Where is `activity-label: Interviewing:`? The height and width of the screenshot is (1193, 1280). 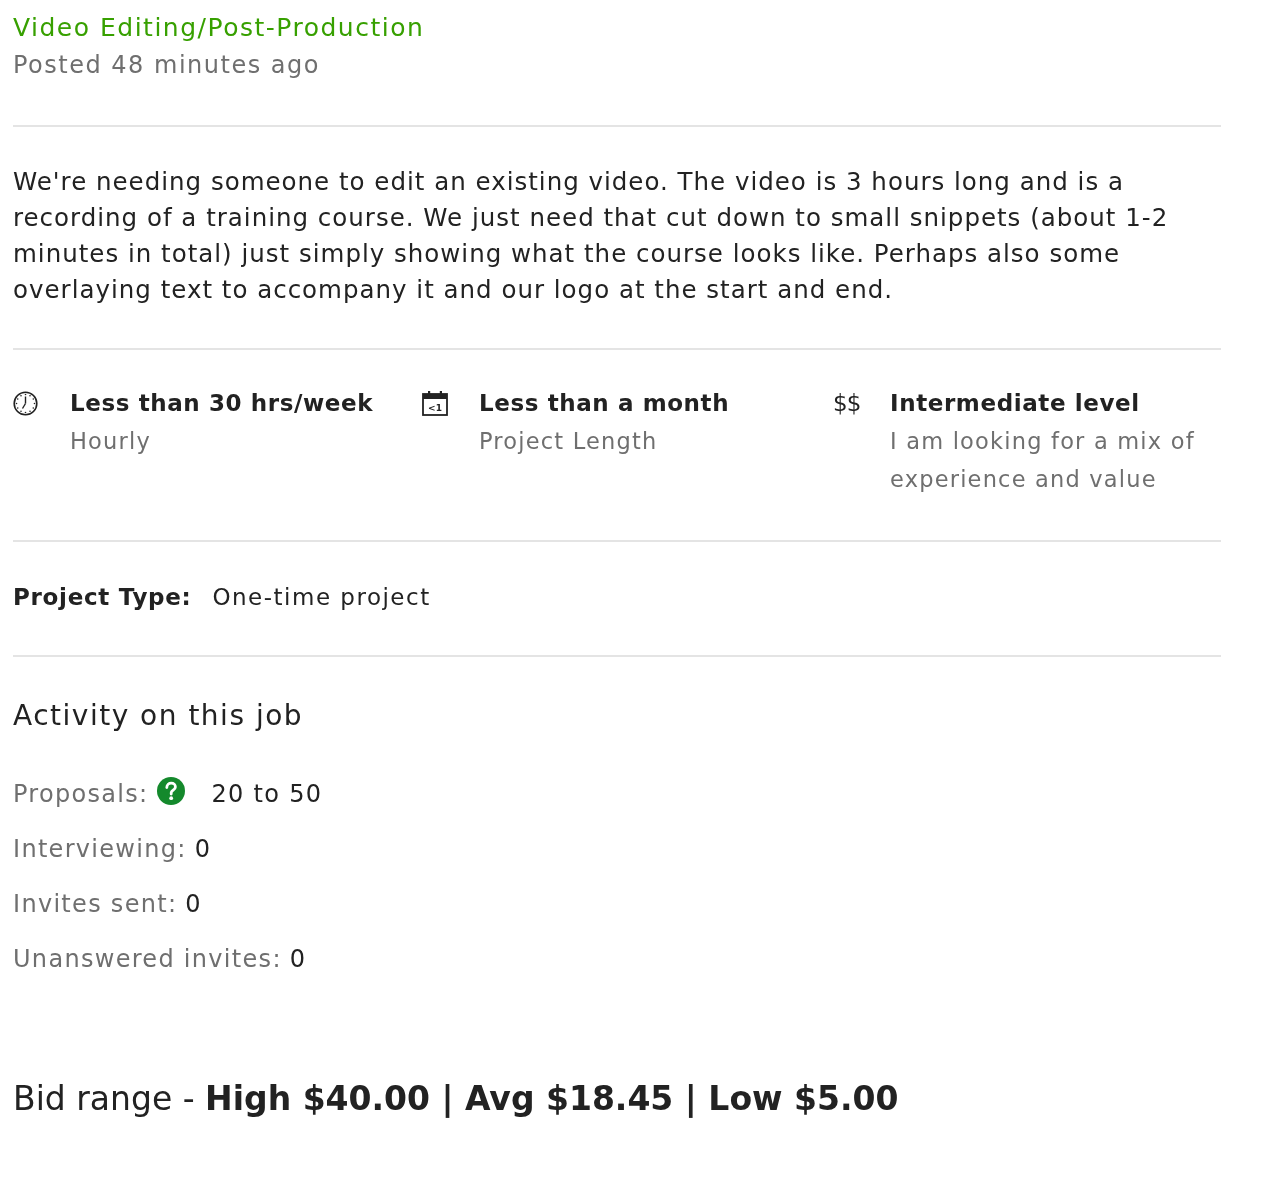
activity-label: Interviewing: is located at coordinates (100, 848).